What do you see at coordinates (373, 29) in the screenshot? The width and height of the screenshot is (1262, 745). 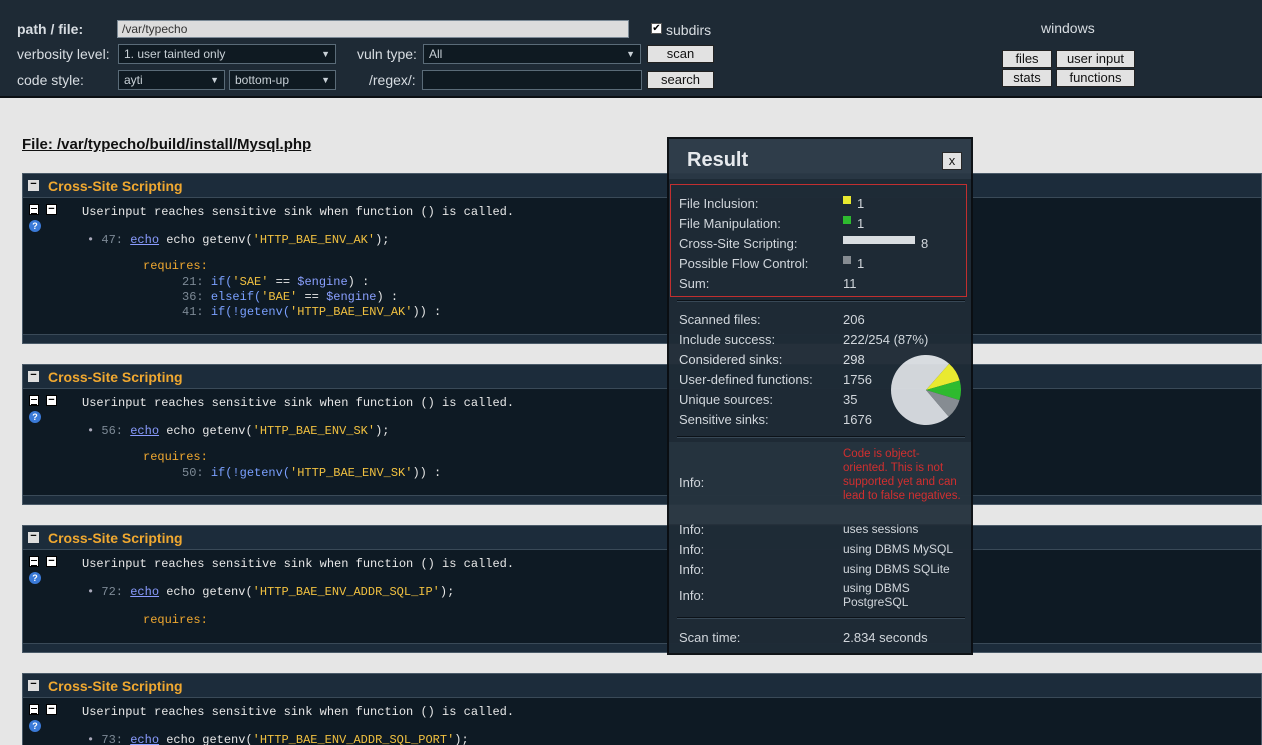 I see `path-input: /var/typecho` at bounding box center [373, 29].